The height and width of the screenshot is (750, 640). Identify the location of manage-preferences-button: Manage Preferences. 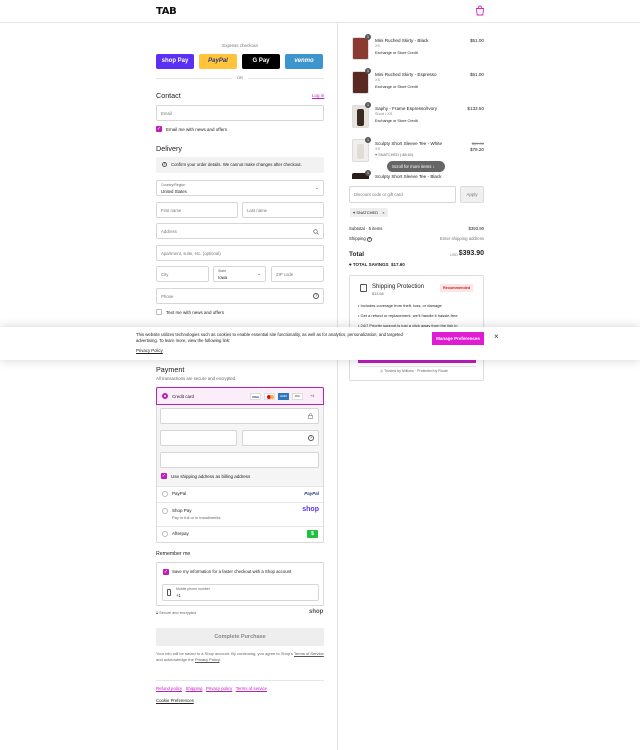
(458, 338).